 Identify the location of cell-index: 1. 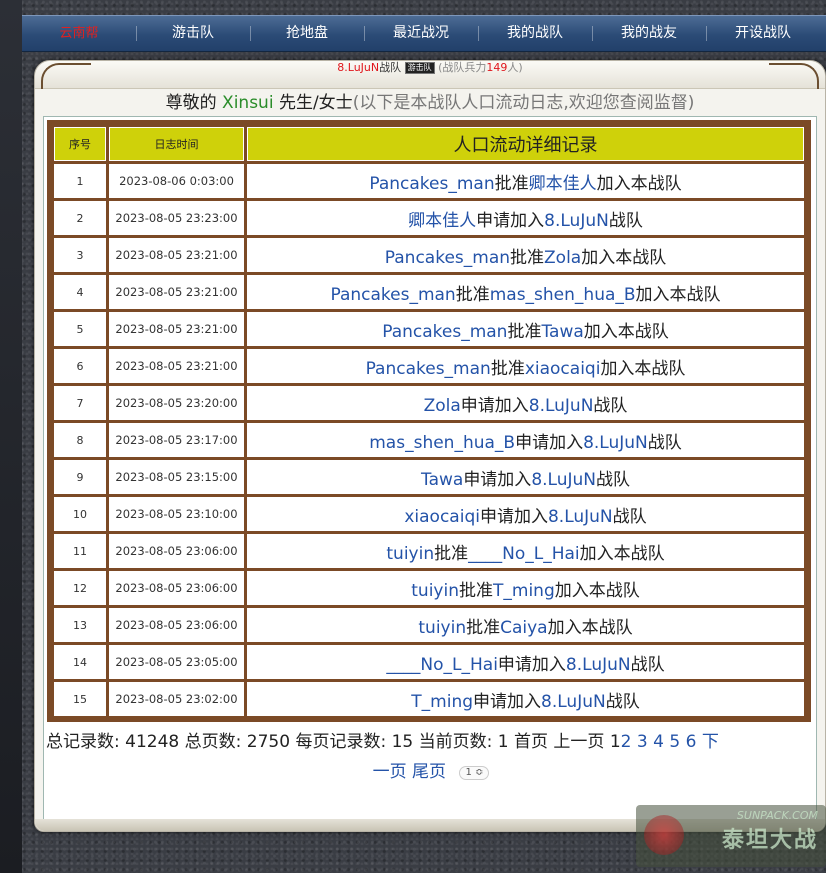
(80, 181).